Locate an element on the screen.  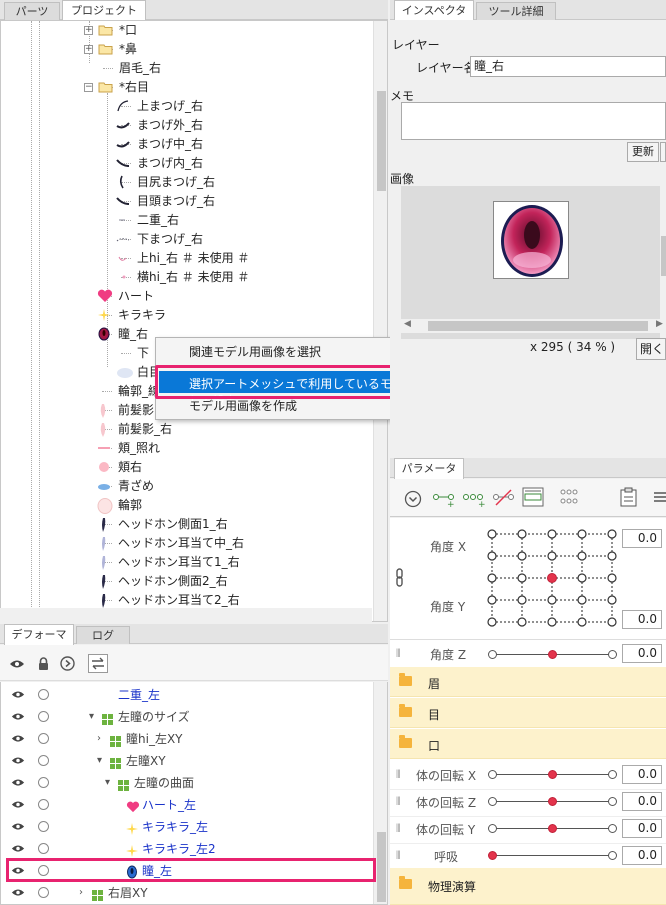
tab-parts: パーツ is located at coordinates (32, 11).